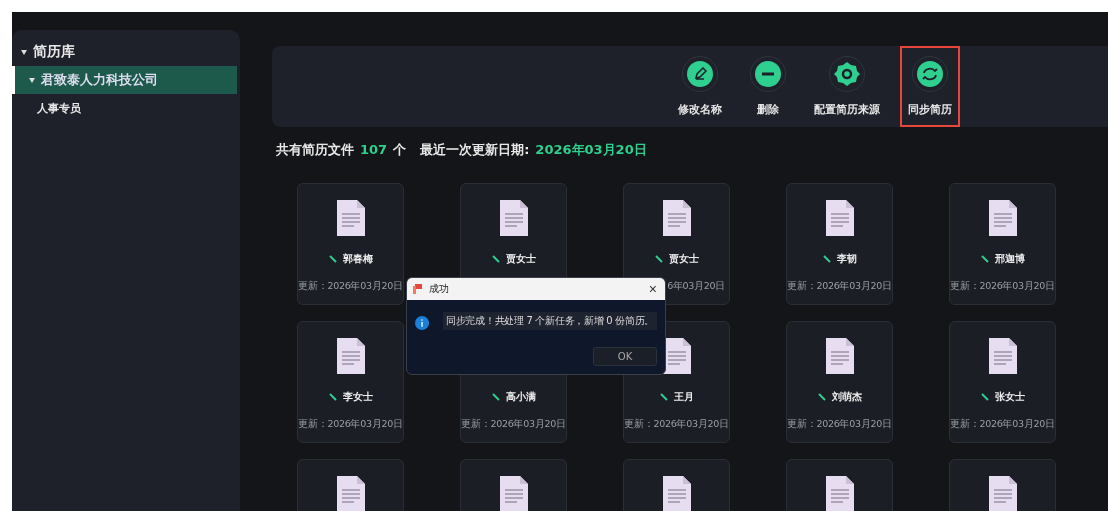 This screenshot has width=1108, height=511. I want to click on file-name: 王月, so click(683, 397).